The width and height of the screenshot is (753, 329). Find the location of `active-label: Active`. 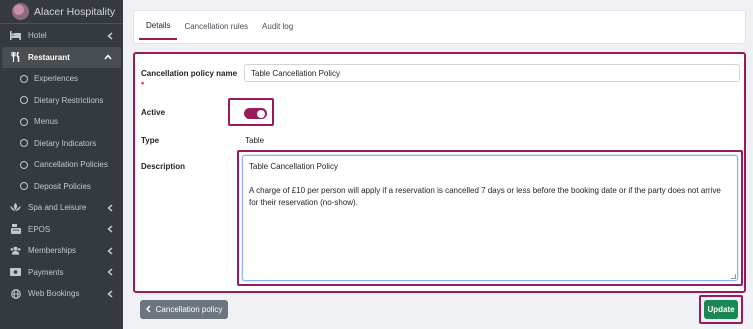

active-label: Active is located at coordinates (153, 112).